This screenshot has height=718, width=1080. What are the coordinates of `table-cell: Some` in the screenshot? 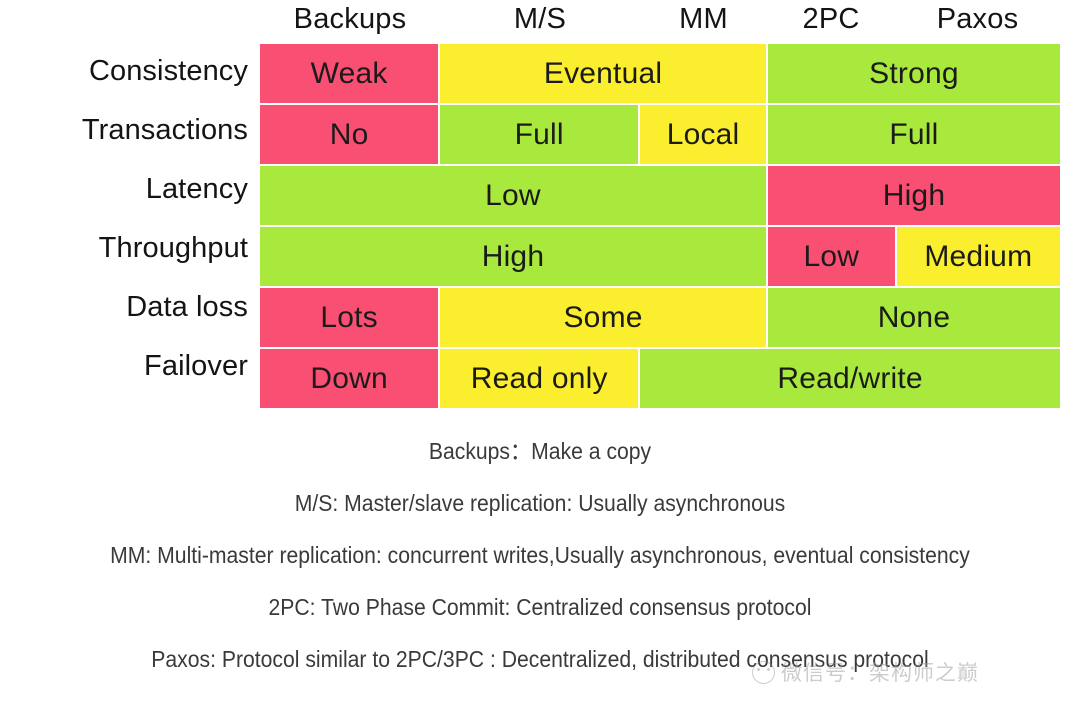 It's located at (603, 317).